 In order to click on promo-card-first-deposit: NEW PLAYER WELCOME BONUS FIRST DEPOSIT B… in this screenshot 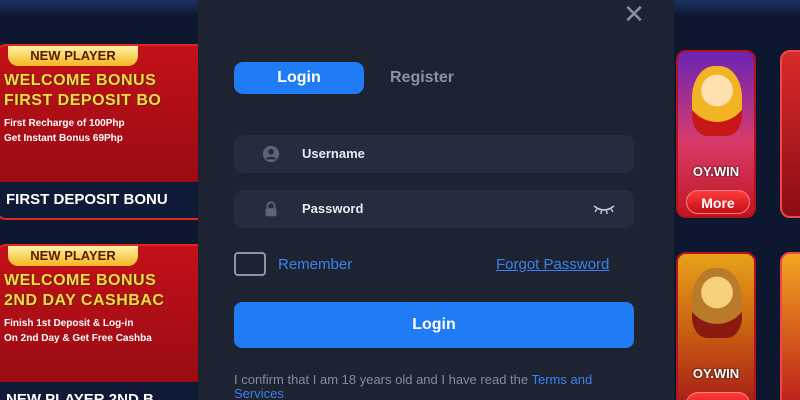, I will do `click(103, 132)`.